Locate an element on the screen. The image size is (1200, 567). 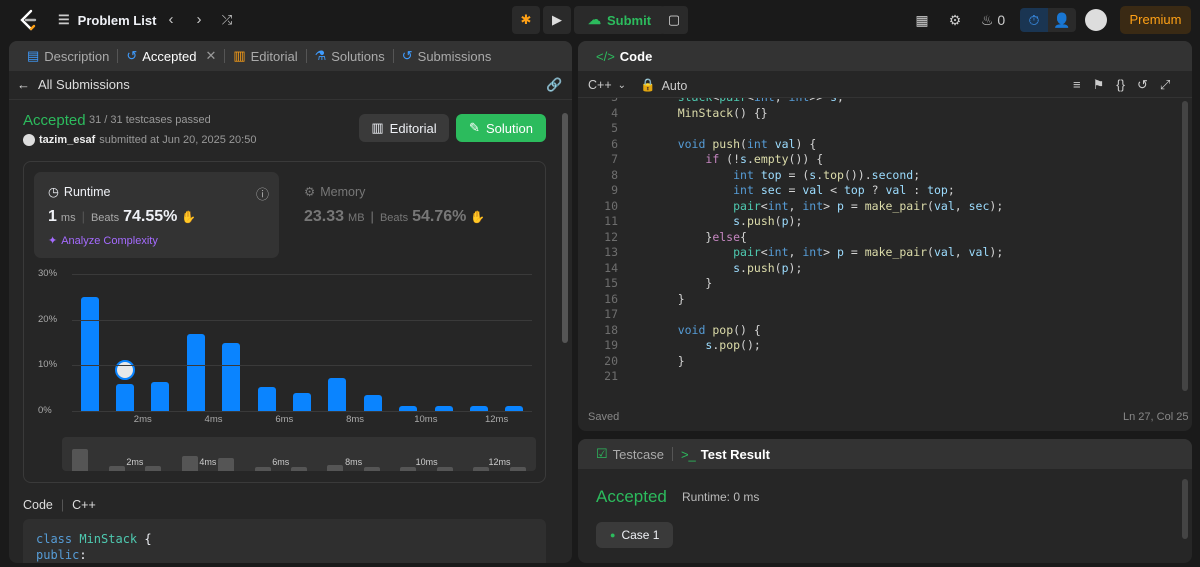
code-line: 9 int sec = val < top ? val : top; is located at coordinates (878, 191).